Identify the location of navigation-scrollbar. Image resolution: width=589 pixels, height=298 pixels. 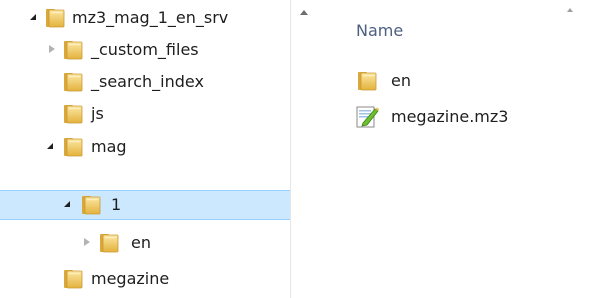
(306, 149).